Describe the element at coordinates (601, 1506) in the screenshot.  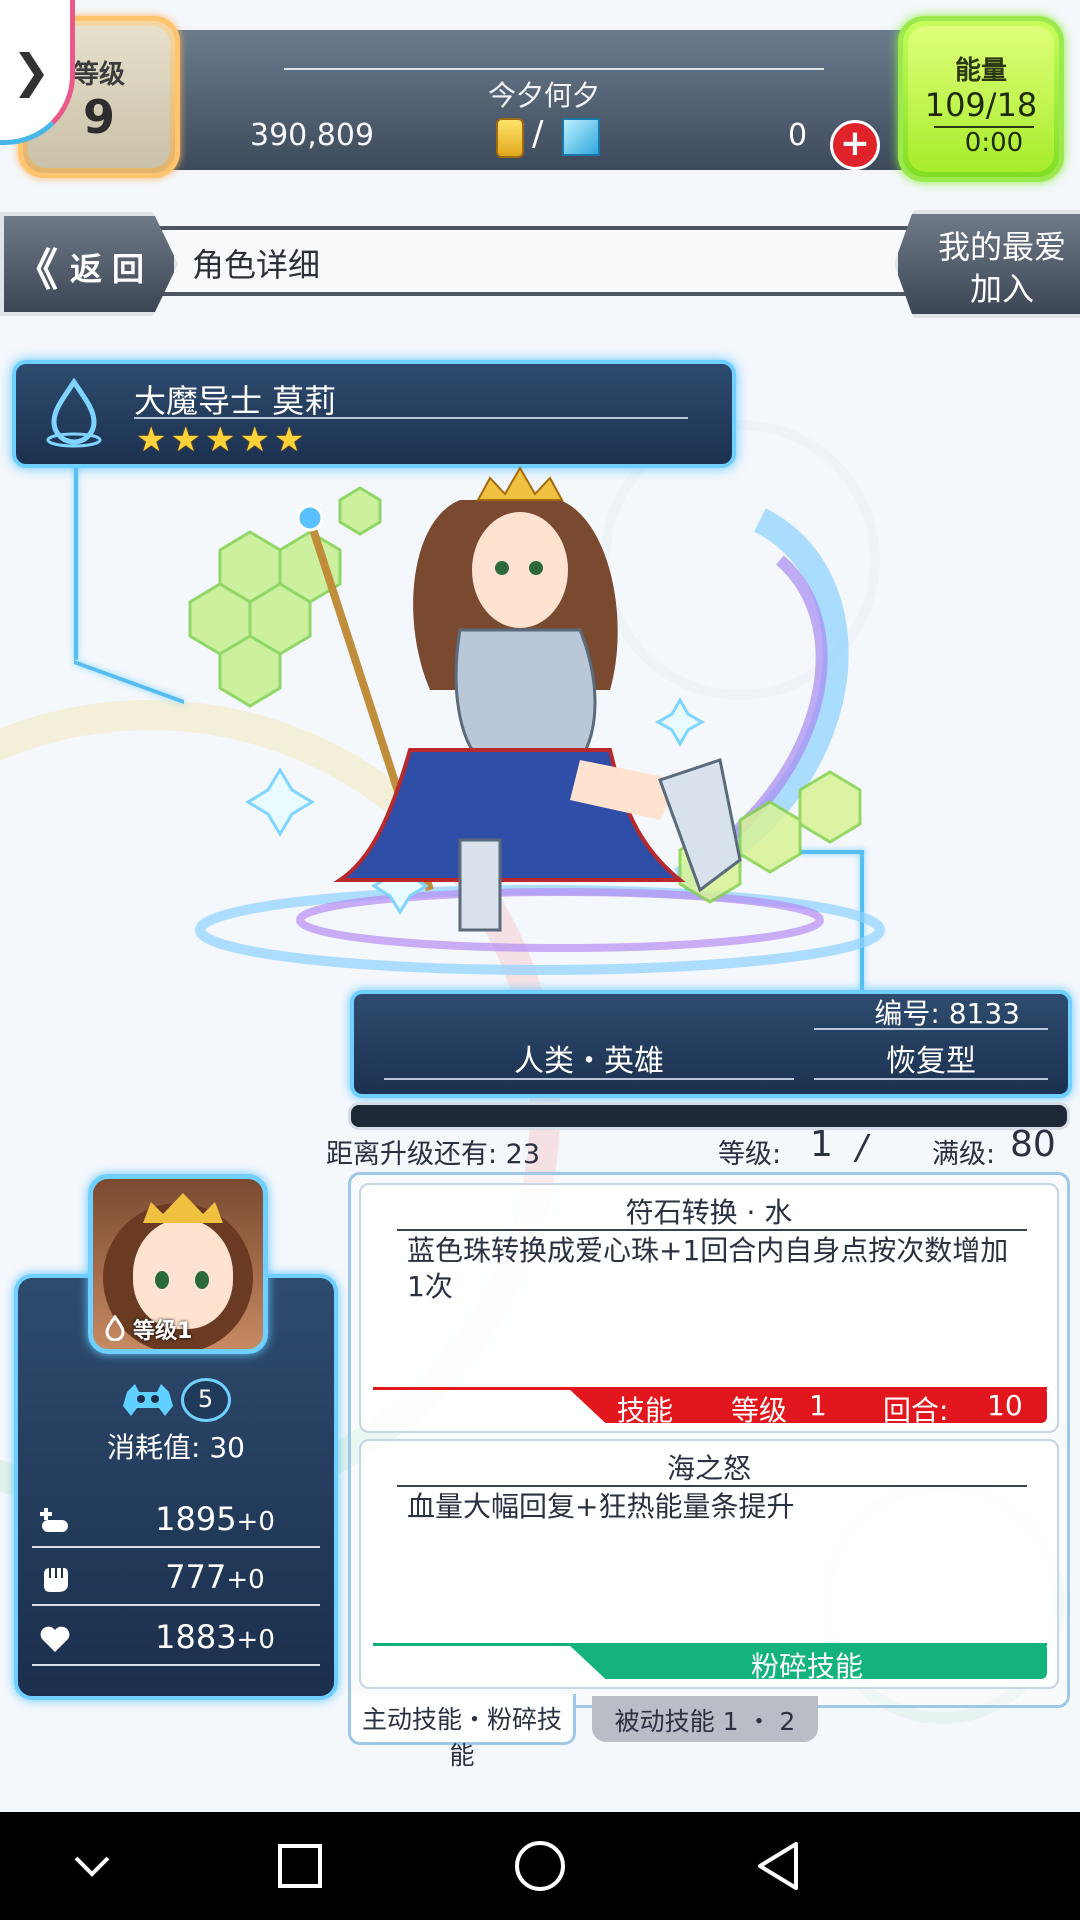
I see `smash-skill-description: 血量大幅回复+狂热能量条提升` at that location.